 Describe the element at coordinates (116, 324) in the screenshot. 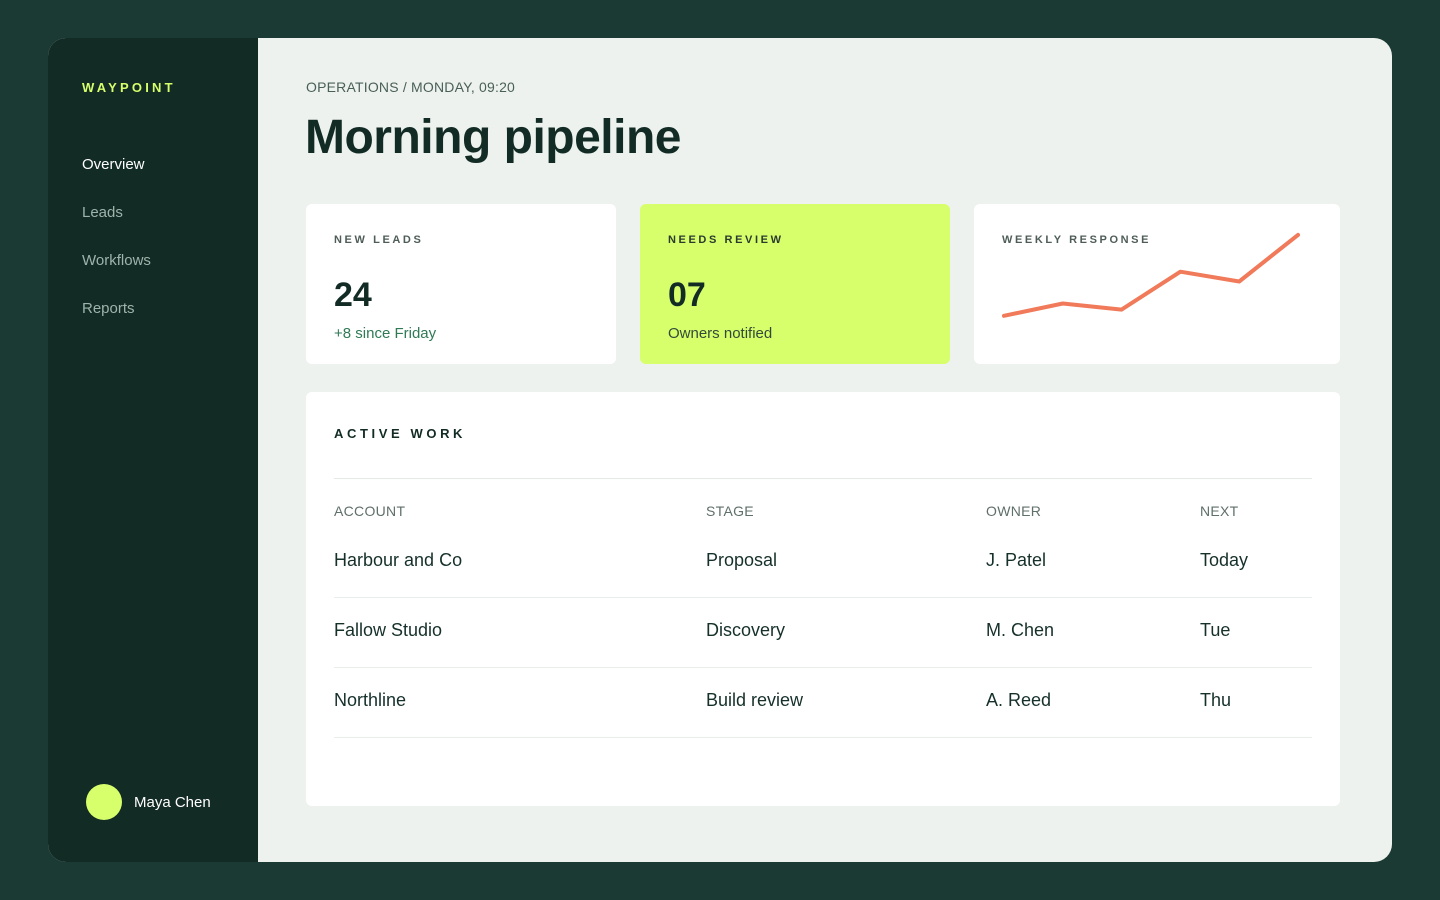

I see `sidebar-item-reports: Reports` at that location.